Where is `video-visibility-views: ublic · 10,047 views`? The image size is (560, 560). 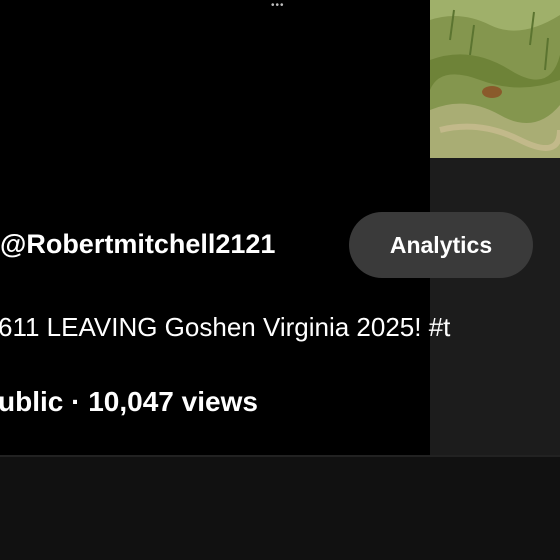 video-visibility-views: ublic · 10,047 views is located at coordinates (129, 401).